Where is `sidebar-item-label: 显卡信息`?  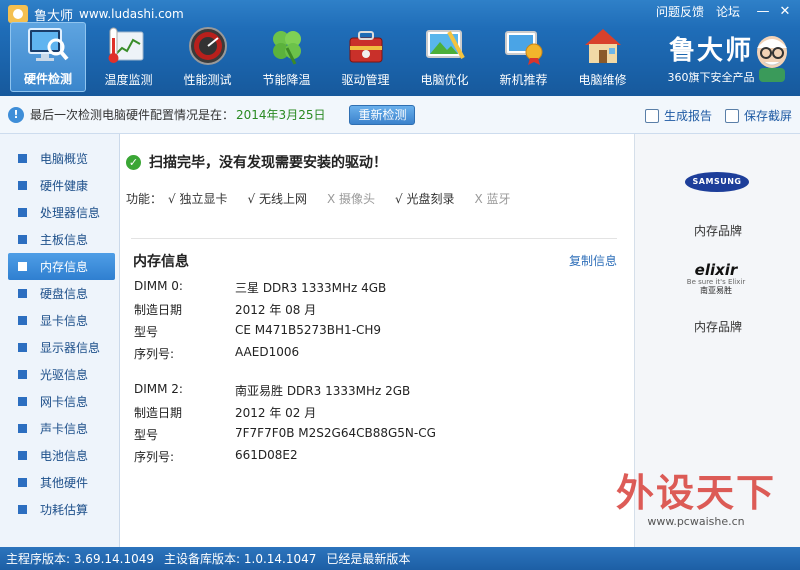 sidebar-item-label: 显卡信息 is located at coordinates (64, 321).